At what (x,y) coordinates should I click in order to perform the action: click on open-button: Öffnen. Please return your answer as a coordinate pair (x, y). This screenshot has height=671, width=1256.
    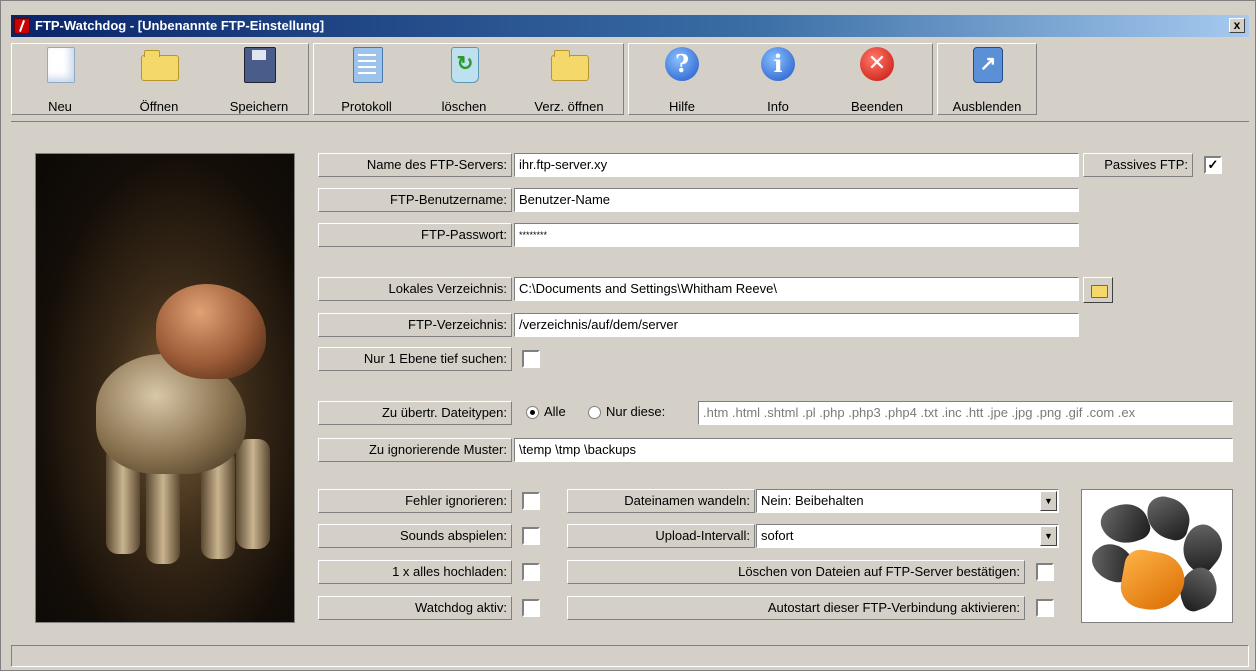
    Looking at the image, I should click on (159, 79).